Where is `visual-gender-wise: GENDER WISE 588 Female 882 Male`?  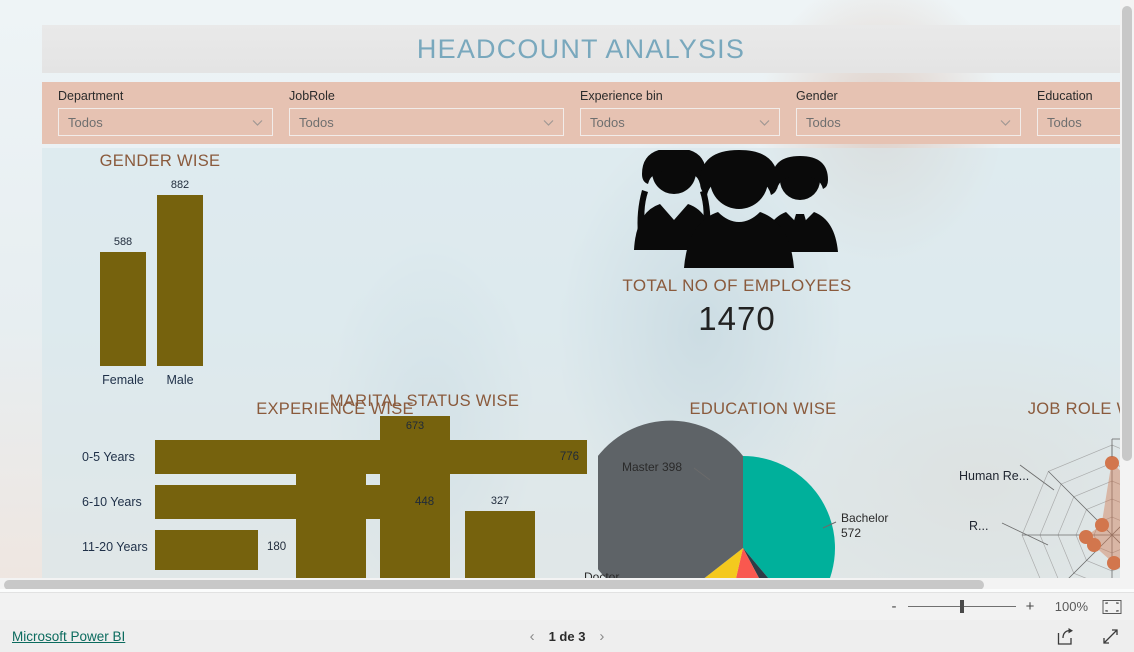
visual-gender-wise: GENDER WISE 588 Female 882 Male is located at coordinates (160, 272).